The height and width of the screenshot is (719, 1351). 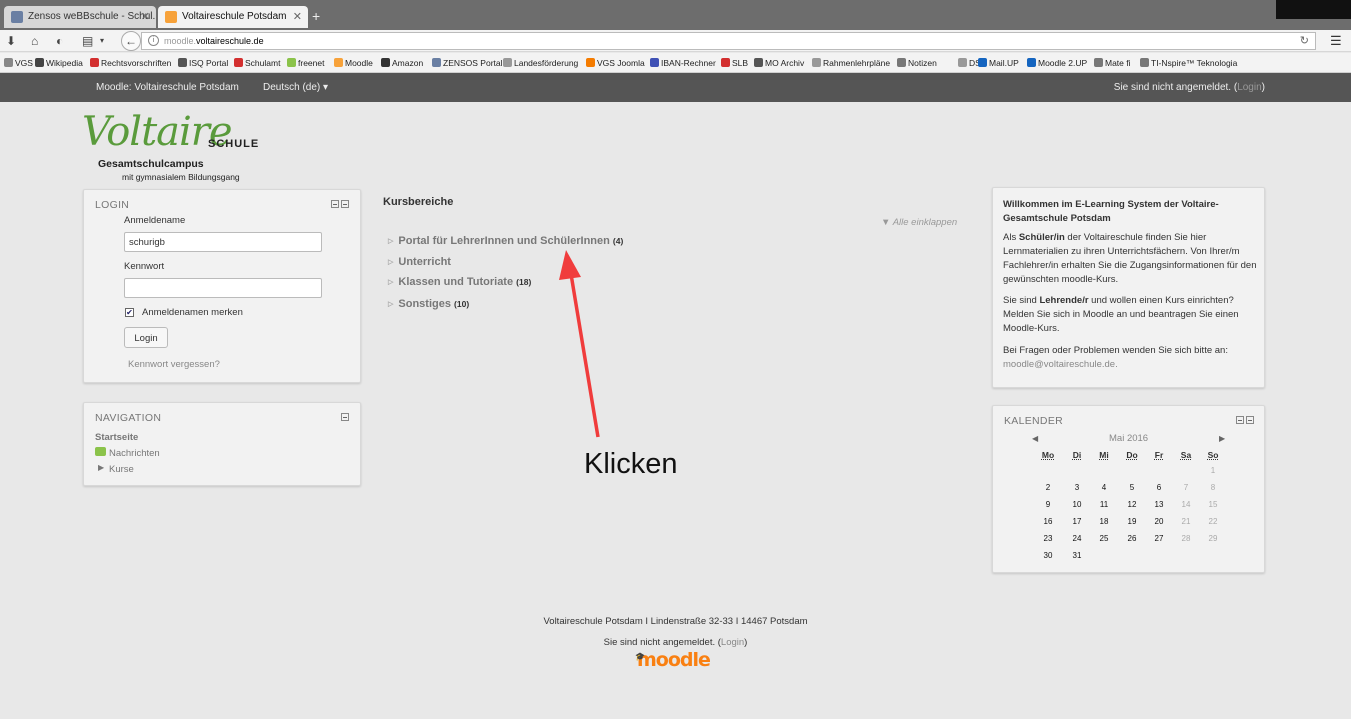 What do you see at coordinates (746, 642) in the screenshot?
I see `footer-status-end: )` at bounding box center [746, 642].